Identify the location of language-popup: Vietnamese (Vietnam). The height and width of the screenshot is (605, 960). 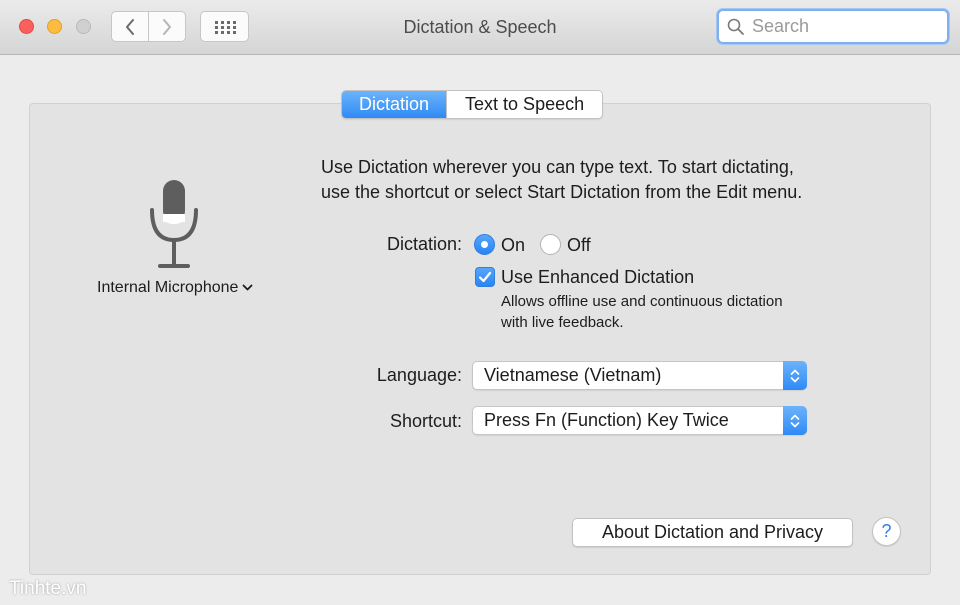
(639, 375).